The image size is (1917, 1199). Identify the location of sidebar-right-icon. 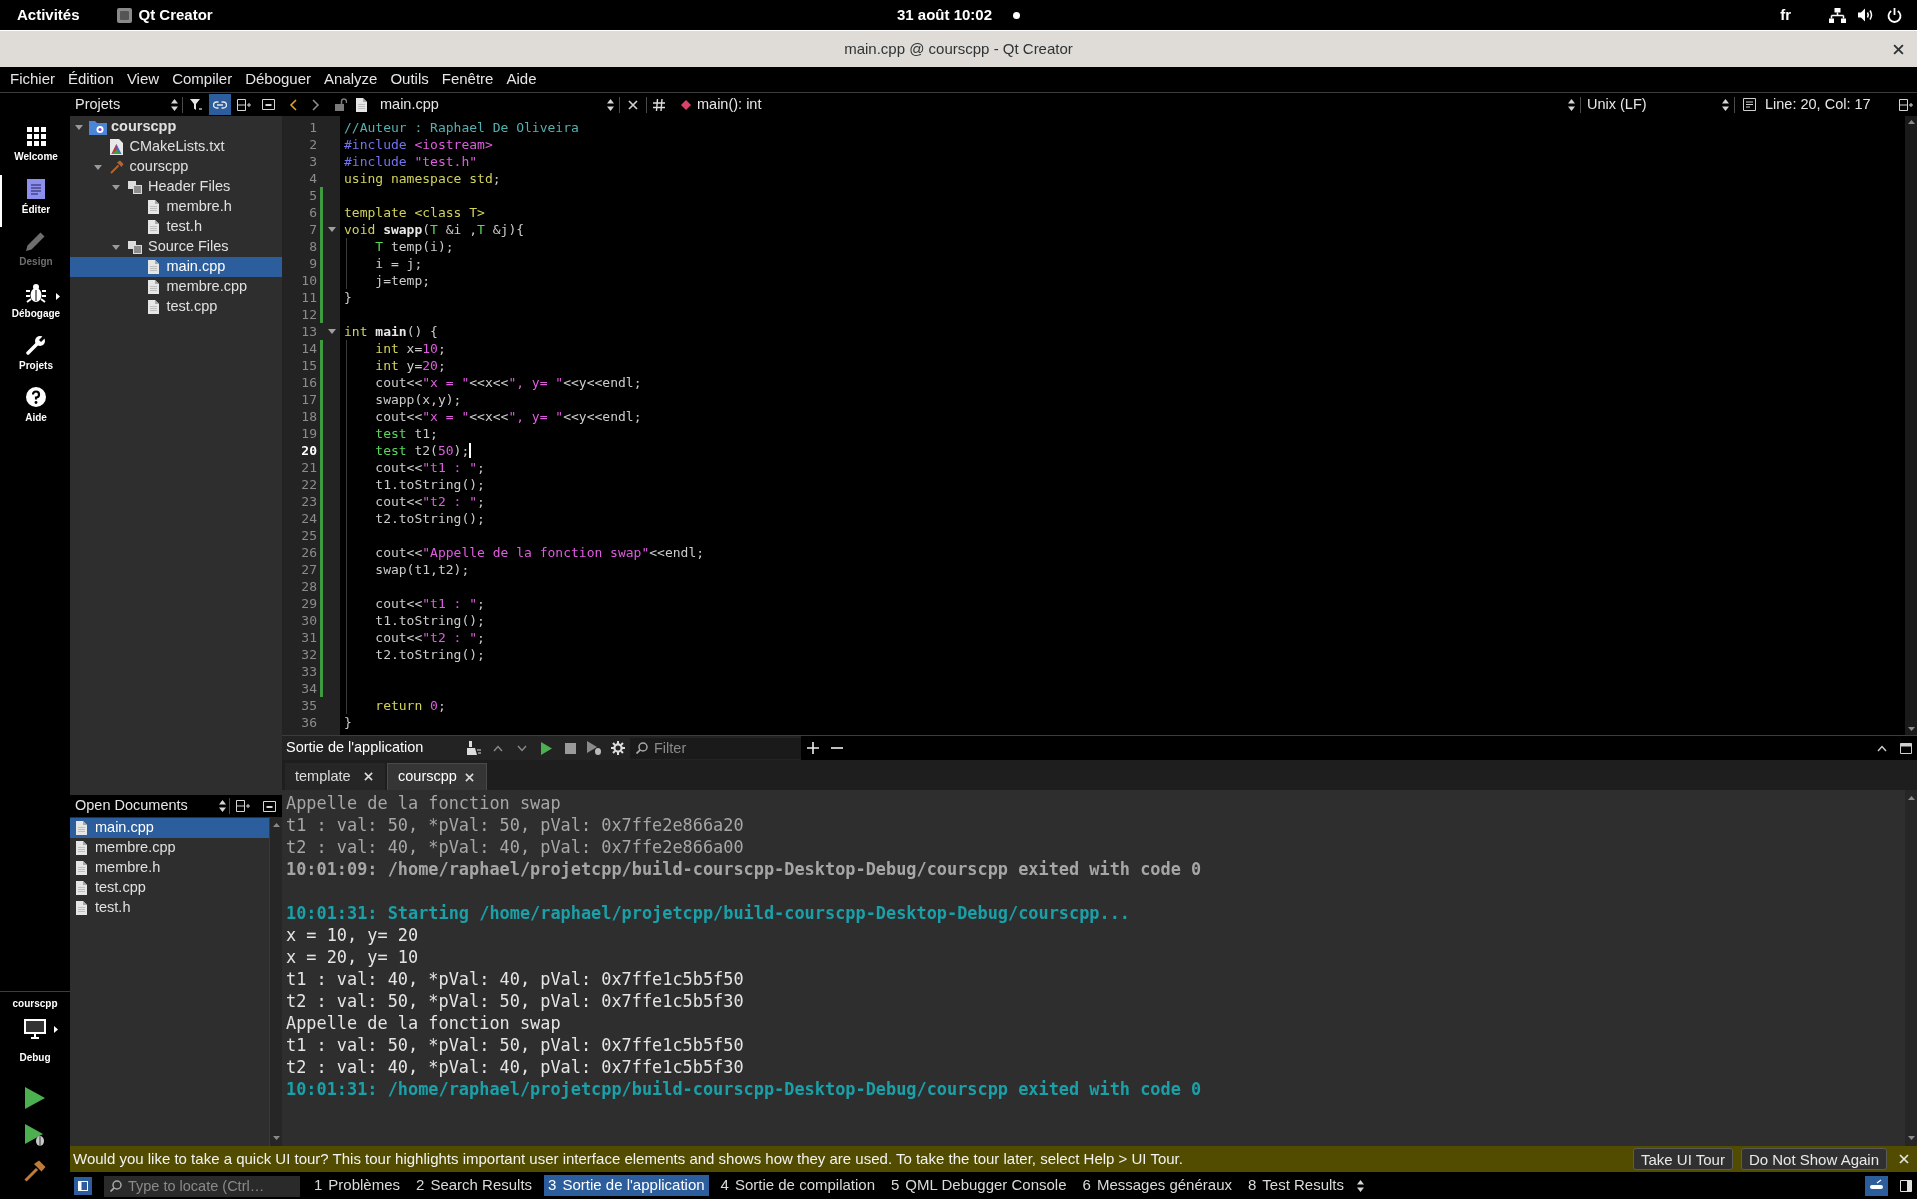
(1906, 1185).